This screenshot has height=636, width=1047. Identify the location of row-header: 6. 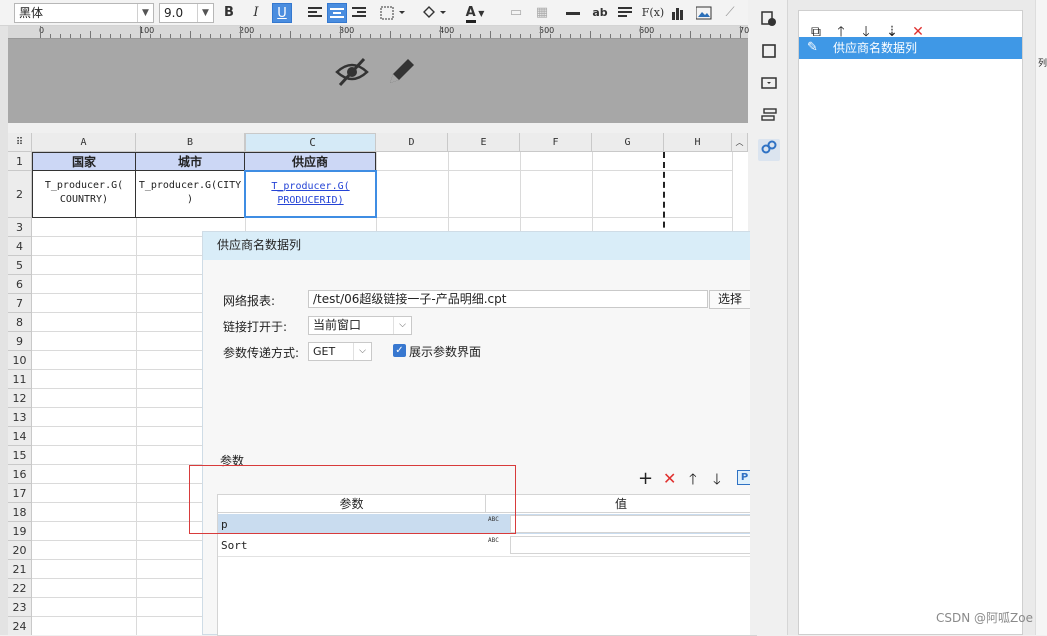
(20, 284).